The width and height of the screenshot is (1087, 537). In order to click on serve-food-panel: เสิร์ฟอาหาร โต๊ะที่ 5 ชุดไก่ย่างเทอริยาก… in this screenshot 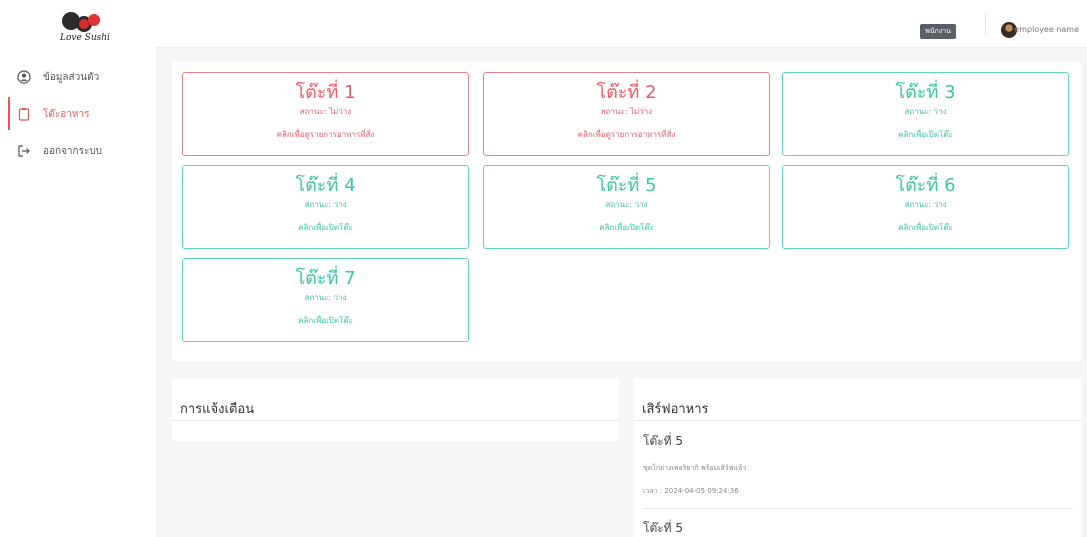, I will do `click(858, 457)`.